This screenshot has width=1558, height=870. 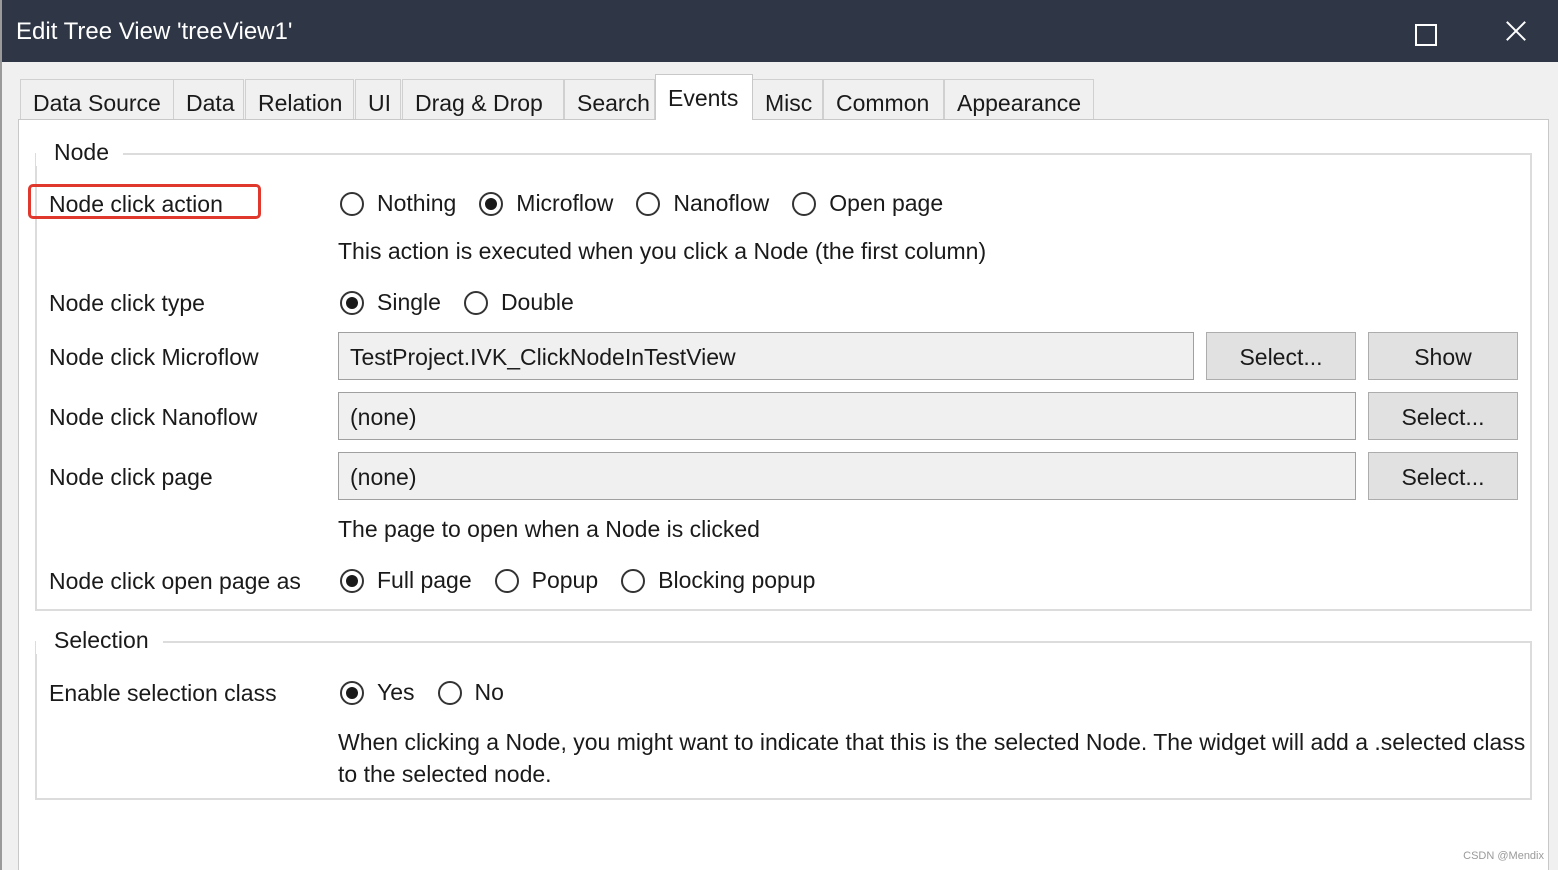 I want to click on tab-misc: Misc, so click(x=787, y=99).